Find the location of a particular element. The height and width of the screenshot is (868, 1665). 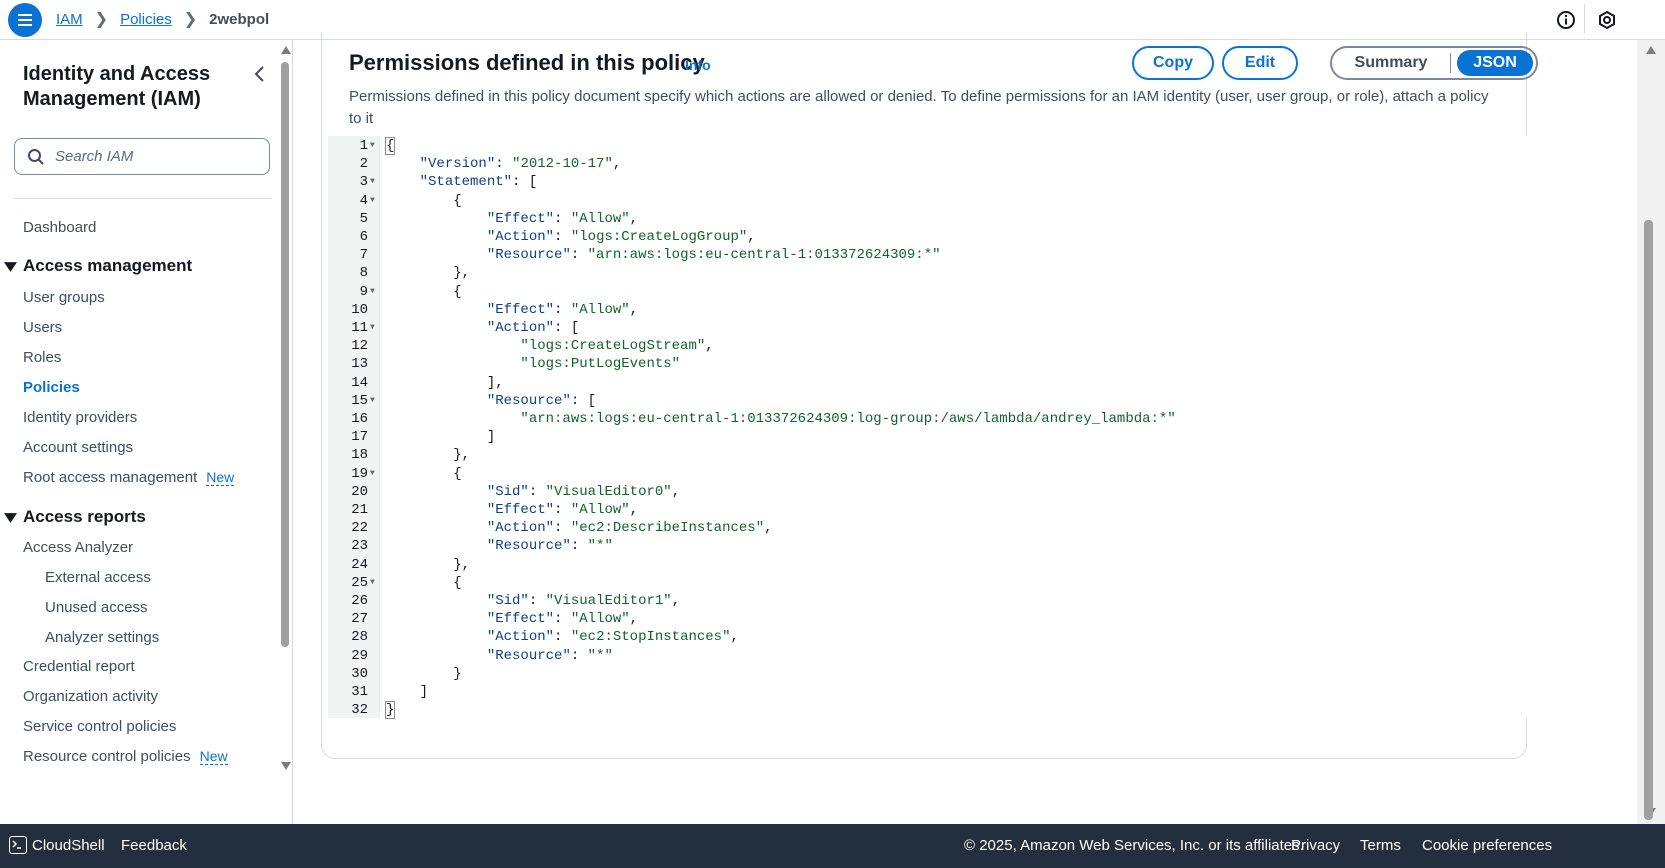

privacy-link: Privacy is located at coordinates (1315, 845).